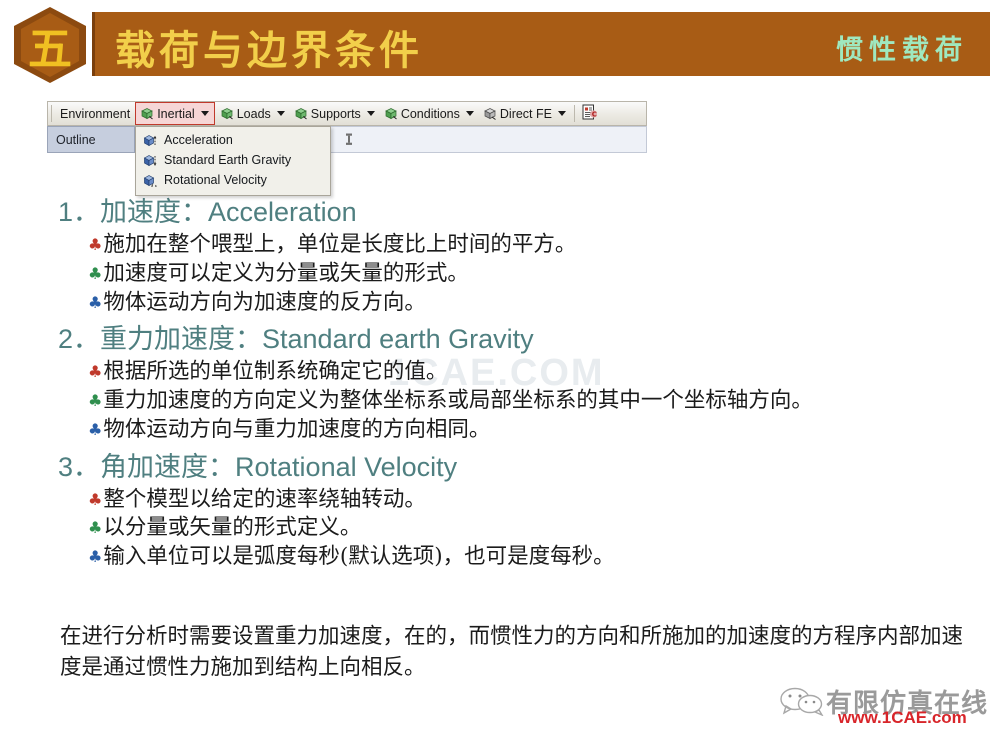  I want to click on loads-label: Loads, so click(253, 113).